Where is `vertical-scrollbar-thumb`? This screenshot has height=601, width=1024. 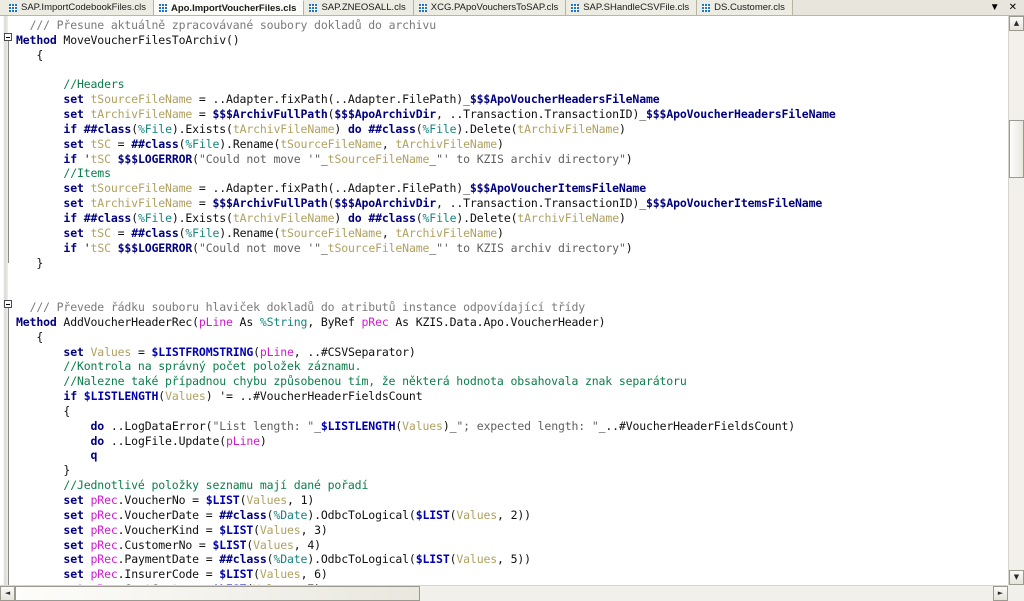 vertical-scrollbar-thumb is located at coordinates (1016, 149).